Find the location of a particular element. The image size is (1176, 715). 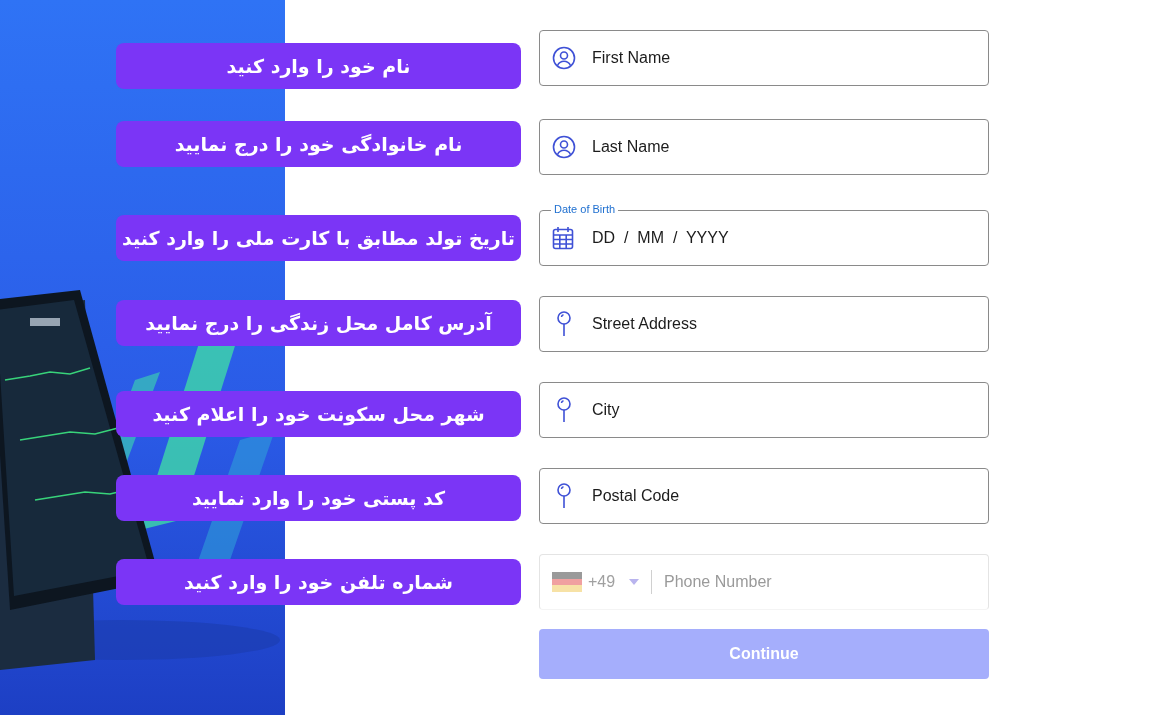

country-code: +49 is located at coordinates (602, 582).